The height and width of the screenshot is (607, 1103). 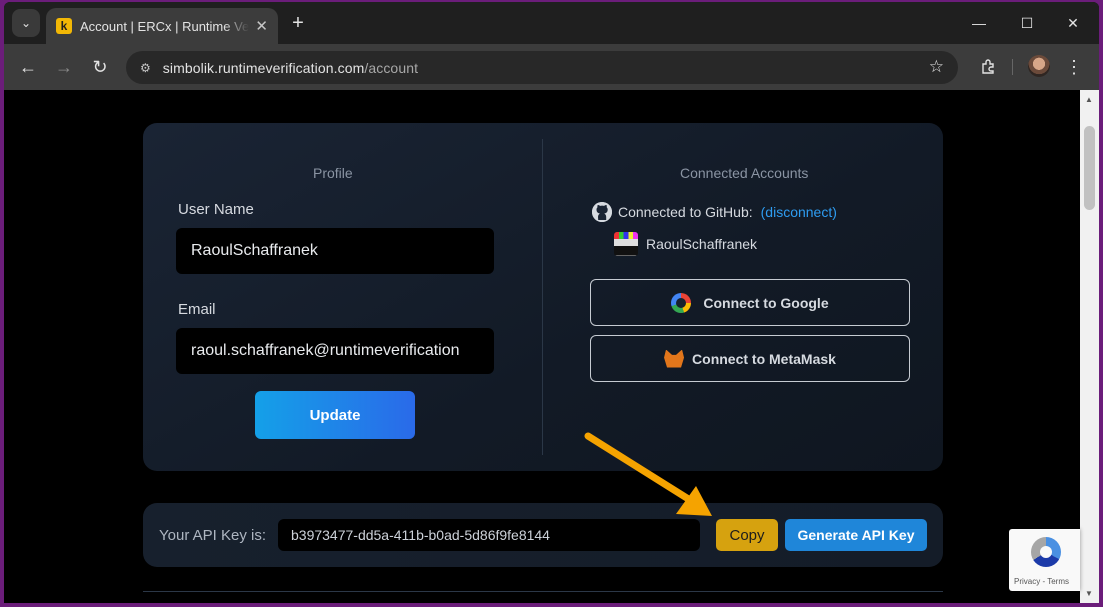 I want to click on recaptcha-icon, so click(x=1046, y=552).